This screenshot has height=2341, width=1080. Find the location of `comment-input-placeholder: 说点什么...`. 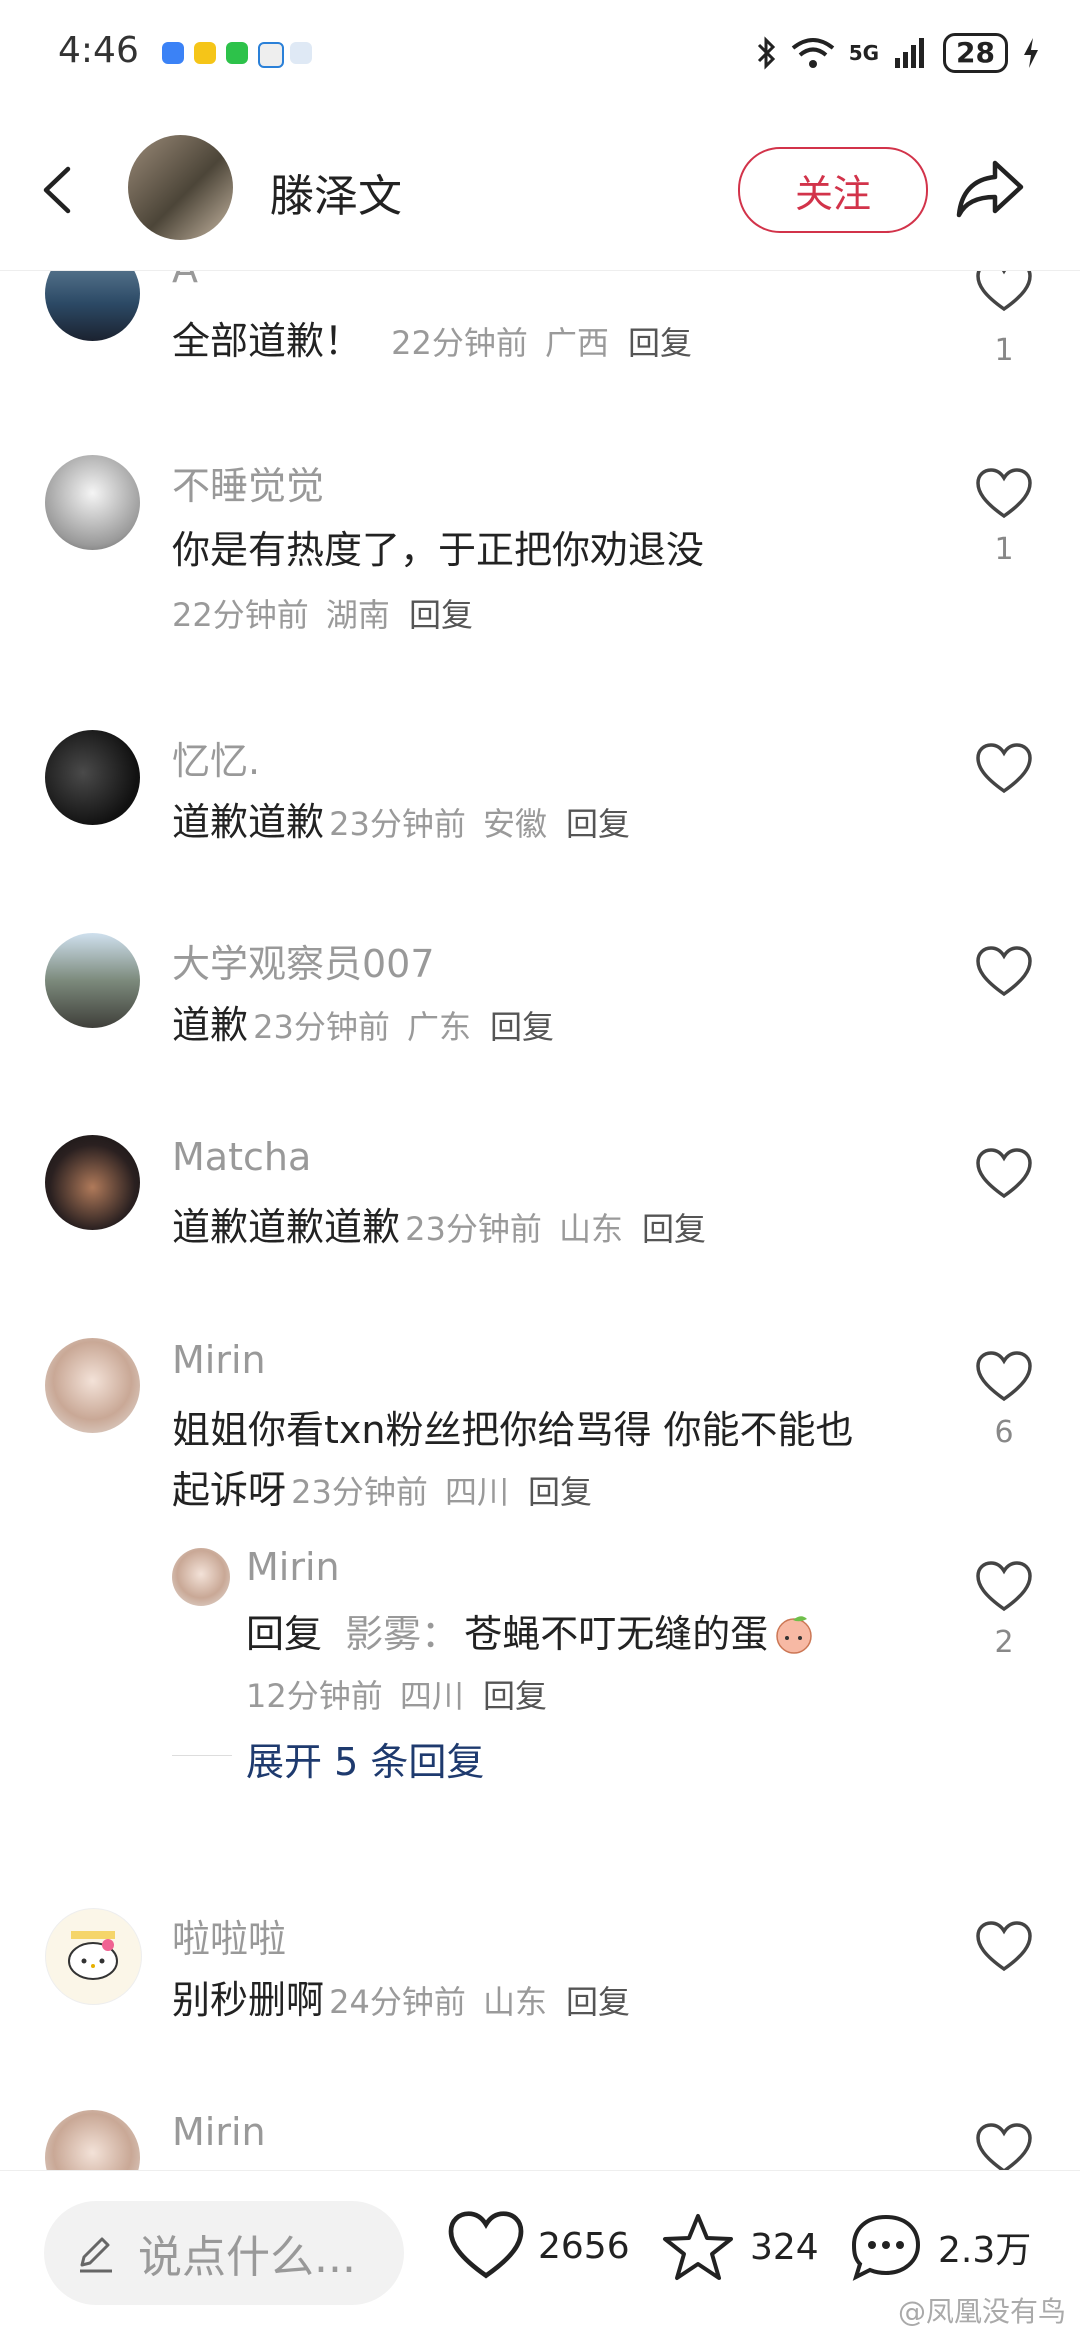

comment-input-placeholder: 说点什么... is located at coordinates (247, 2257).